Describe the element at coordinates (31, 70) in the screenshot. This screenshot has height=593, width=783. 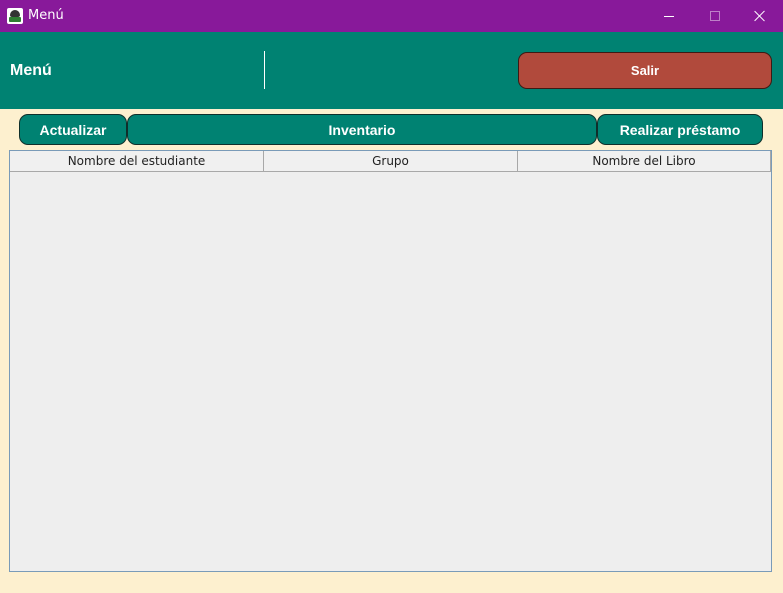
I see `page-title: Menú` at that location.